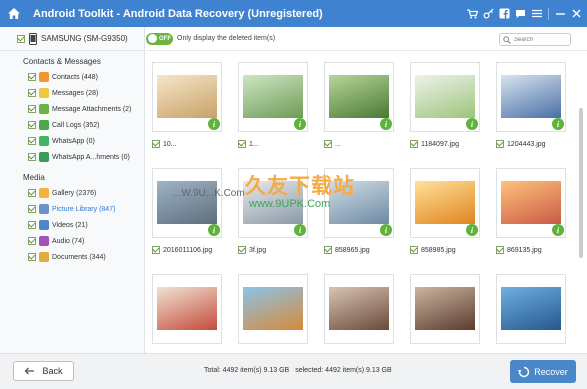 This screenshot has width=587, height=389. What do you see at coordinates (72, 209) in the screenshot?
I see `sidebar-item: Picture Library (847)` at bounding box center [72, 209].